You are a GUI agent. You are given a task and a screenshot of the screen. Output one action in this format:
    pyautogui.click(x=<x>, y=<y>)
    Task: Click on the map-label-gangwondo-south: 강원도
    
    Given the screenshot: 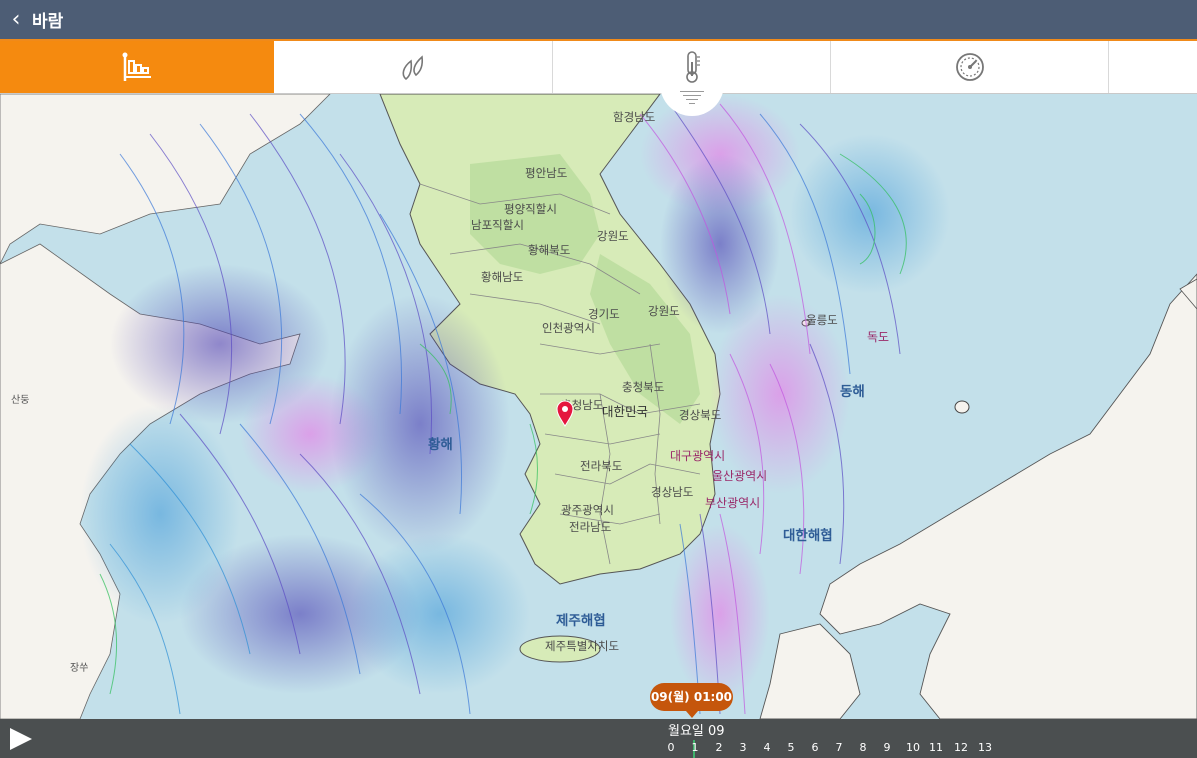 What is the action you would take?
    pyautogui.click(x=664, y=311)
    